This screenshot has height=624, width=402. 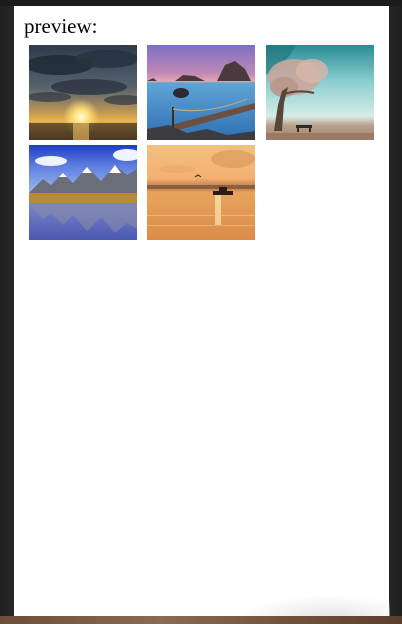 I want to click on desk-glare, so click(x=315, y=607).